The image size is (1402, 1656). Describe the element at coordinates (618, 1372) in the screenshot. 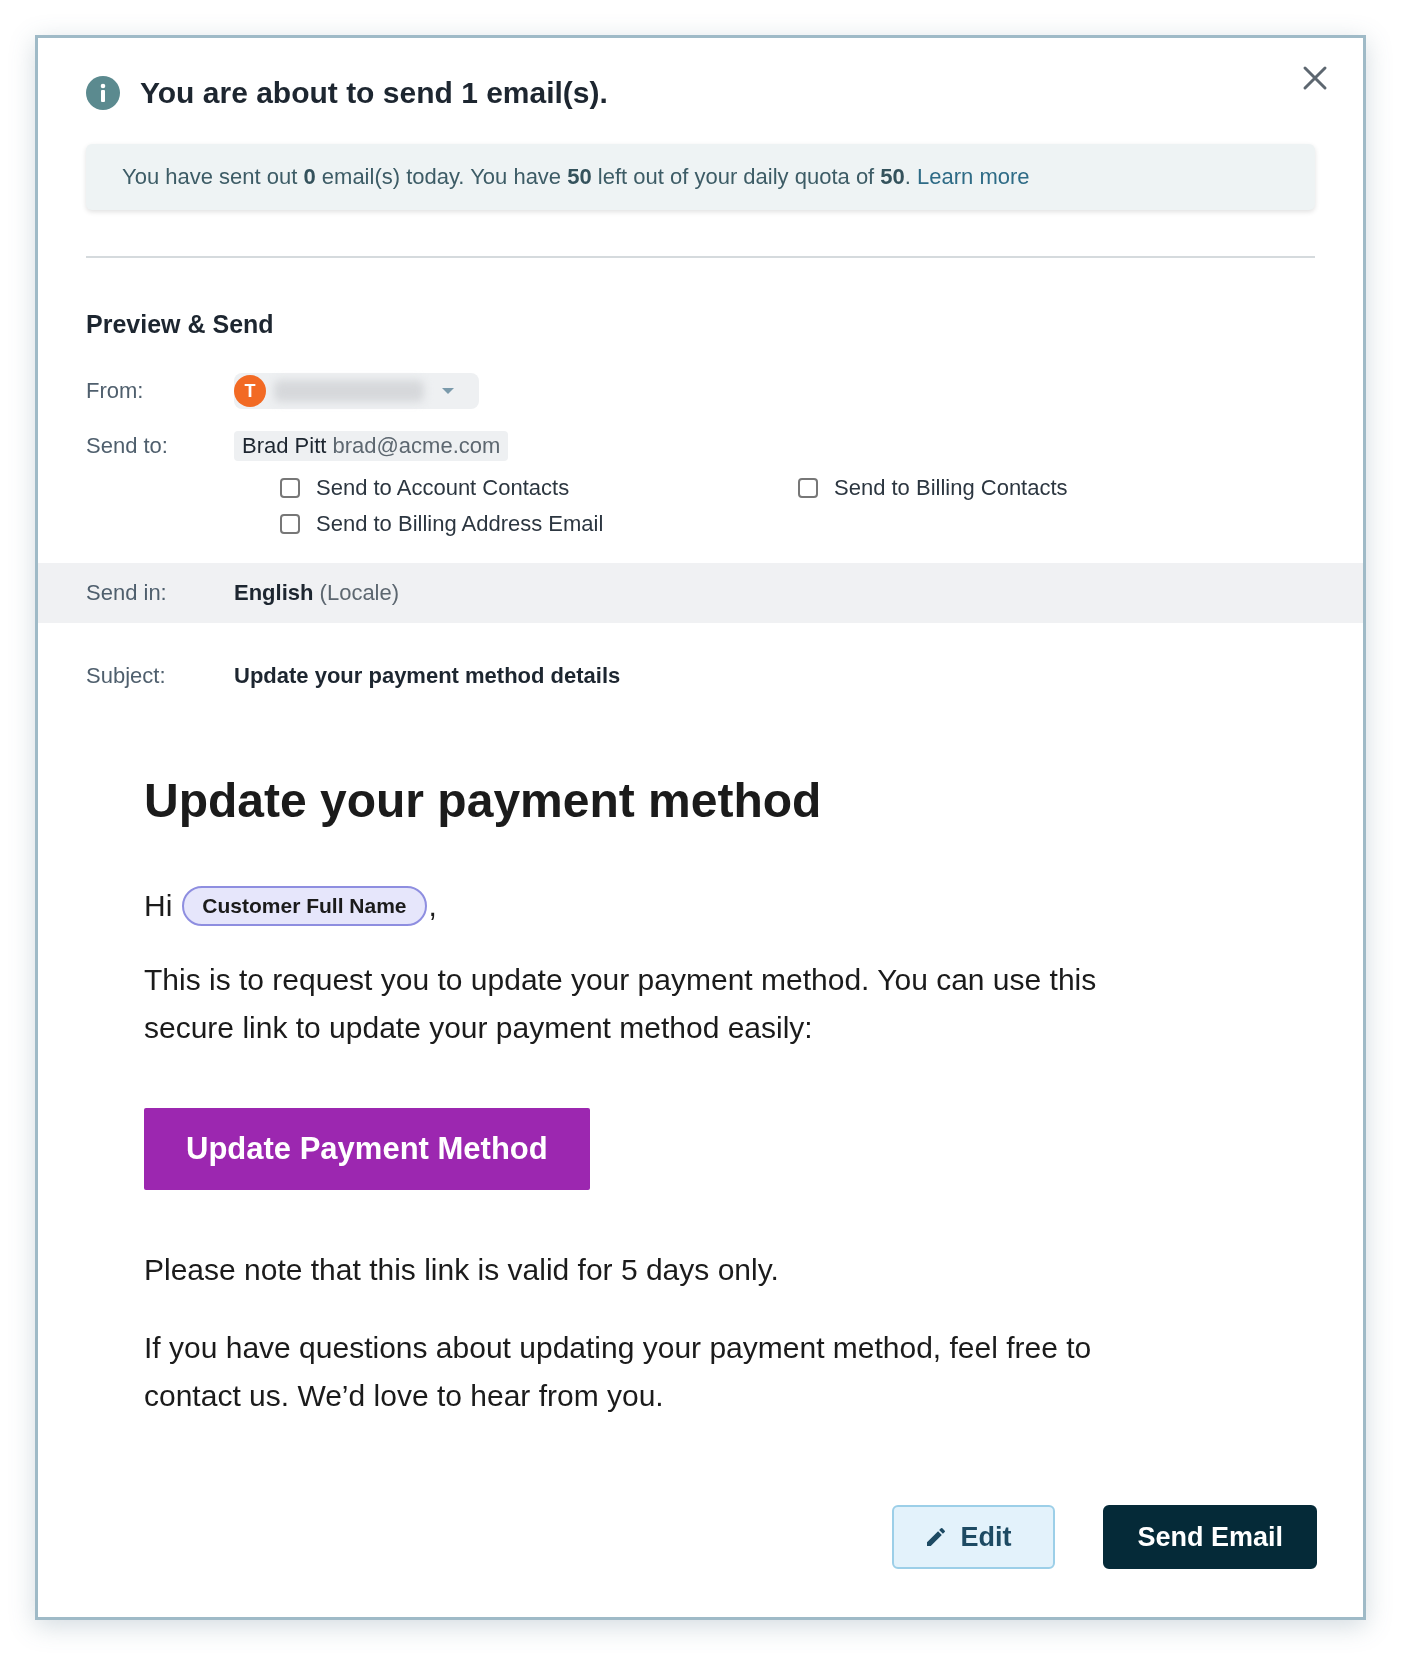

I see `email-paragraph: If you have questions about updating your payment method, feel free to contact us. We’d love to hear from you.` at that location.